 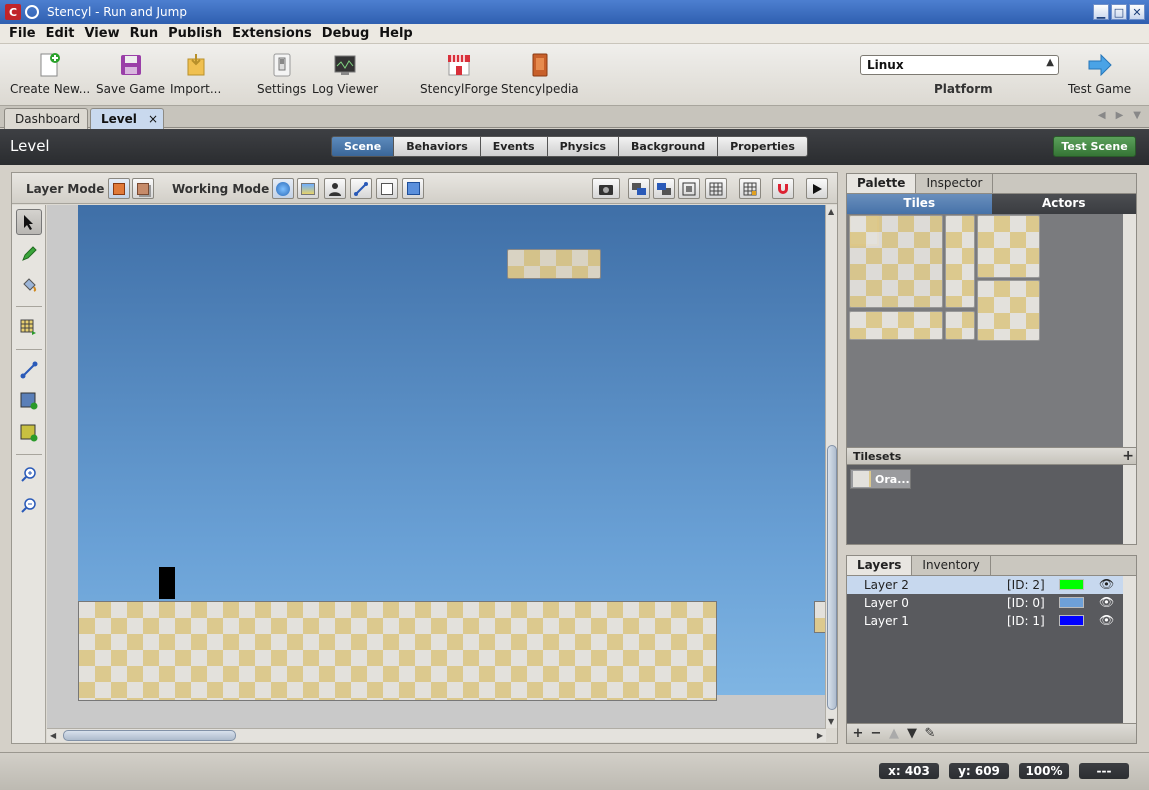 I want to click on tab-palette: Palette, so click(x=882, y=183).